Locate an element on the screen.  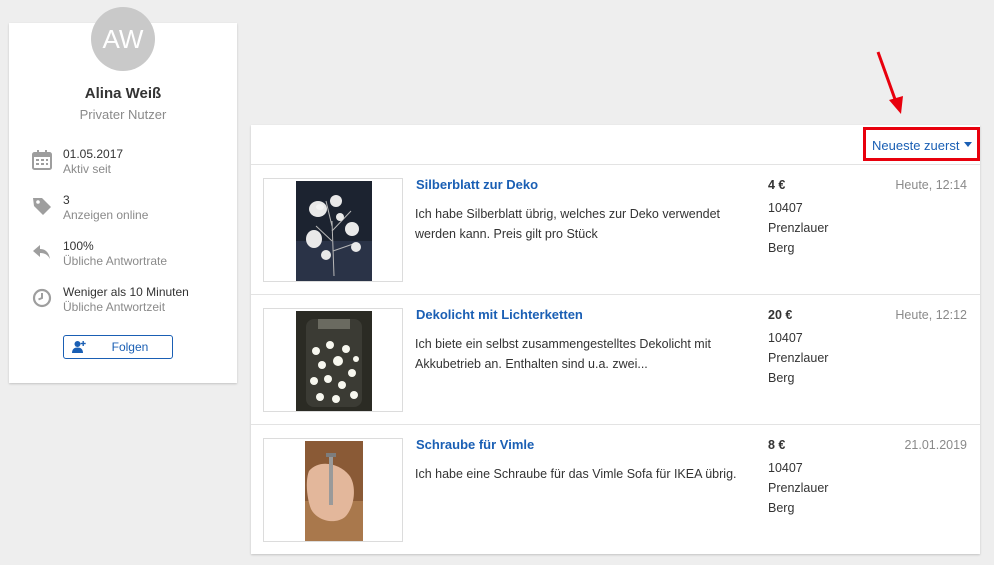
avatar: AW is located at coordinates (123, 39).